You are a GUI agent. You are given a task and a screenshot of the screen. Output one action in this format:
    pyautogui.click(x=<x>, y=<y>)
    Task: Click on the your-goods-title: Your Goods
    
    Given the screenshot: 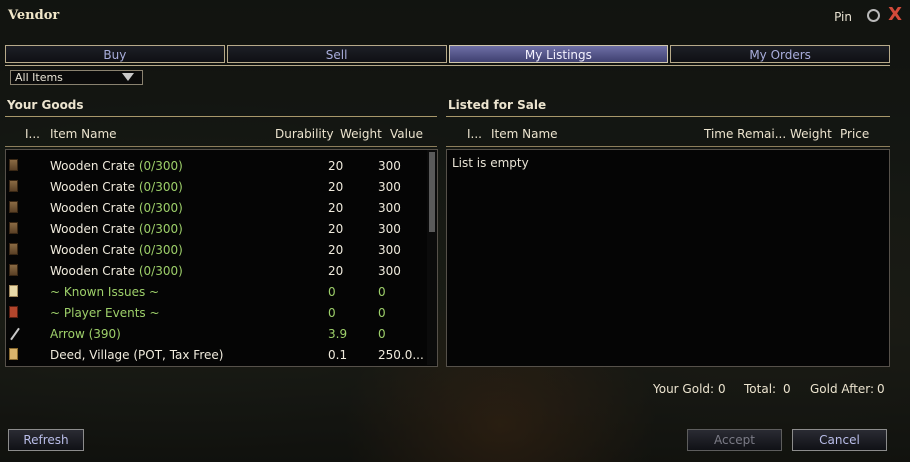 What is the action you would take?
    pyautogui.click(x=45, y=105)
    